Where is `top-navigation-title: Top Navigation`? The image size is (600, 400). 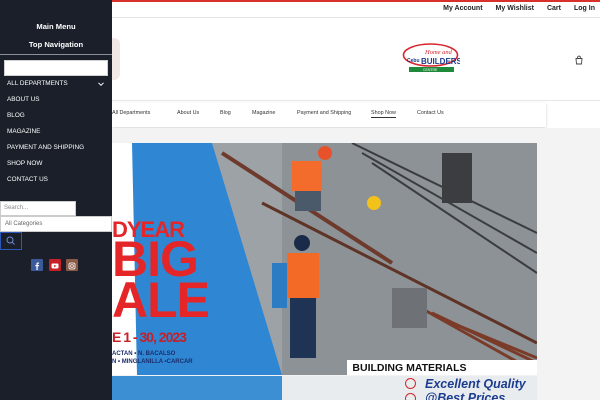
top-navigation-title: Top Navigation is located at coordinates (56, 44).